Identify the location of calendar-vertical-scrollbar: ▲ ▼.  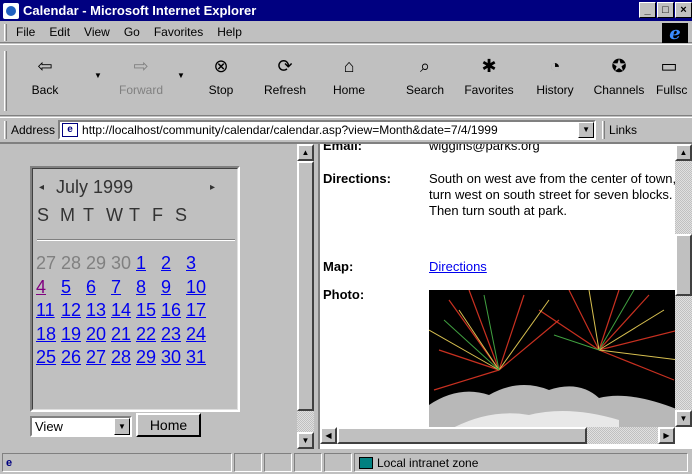
(305, 296).